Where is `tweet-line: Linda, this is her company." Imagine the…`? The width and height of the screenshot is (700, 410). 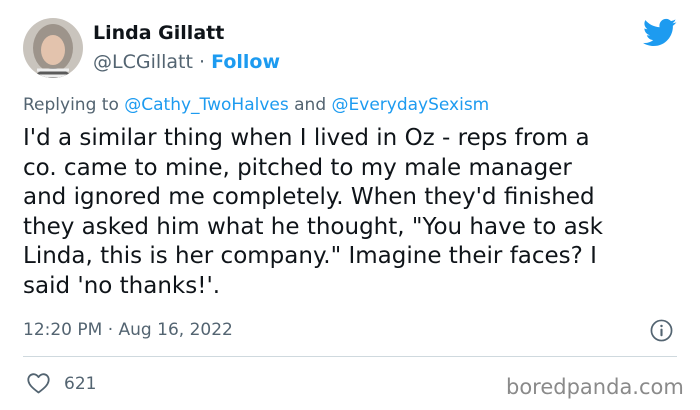
tweet-line: Linda, this is her company." Imagine the… is located at coordinates (310, 256).